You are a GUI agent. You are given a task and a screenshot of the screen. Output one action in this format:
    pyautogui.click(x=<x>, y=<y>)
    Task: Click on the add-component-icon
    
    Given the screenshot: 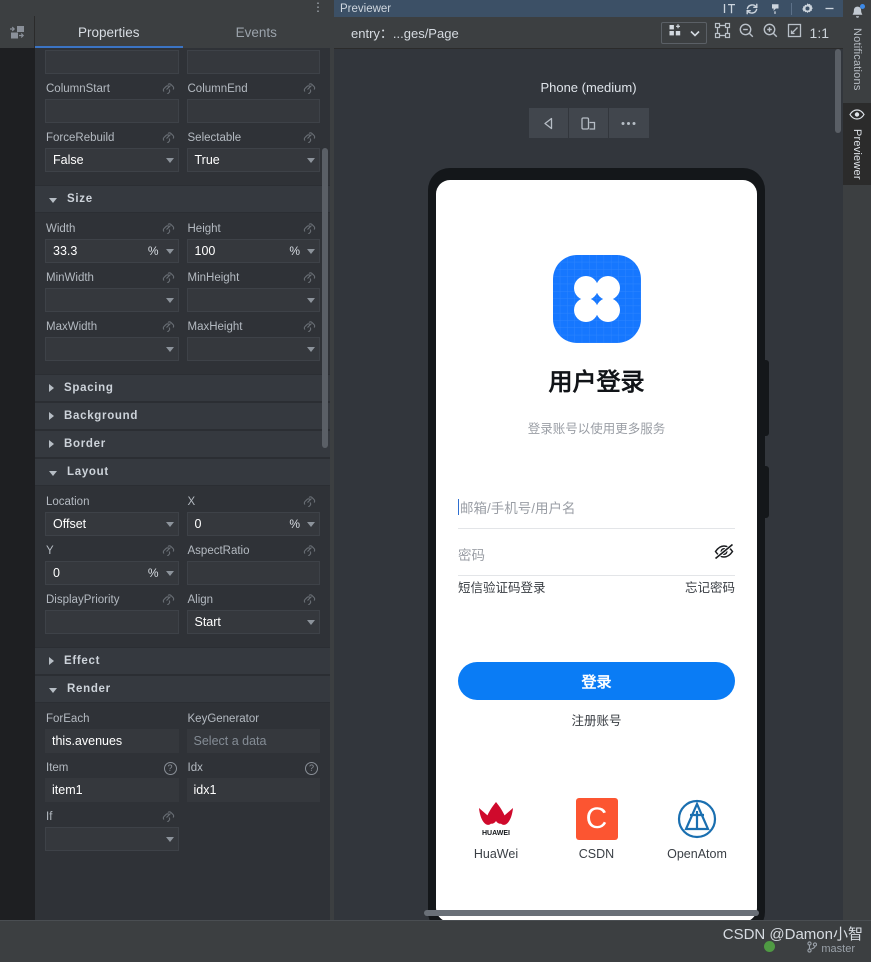 What is the action you would take?
    pyautogui.click(x=17, y=32)
    